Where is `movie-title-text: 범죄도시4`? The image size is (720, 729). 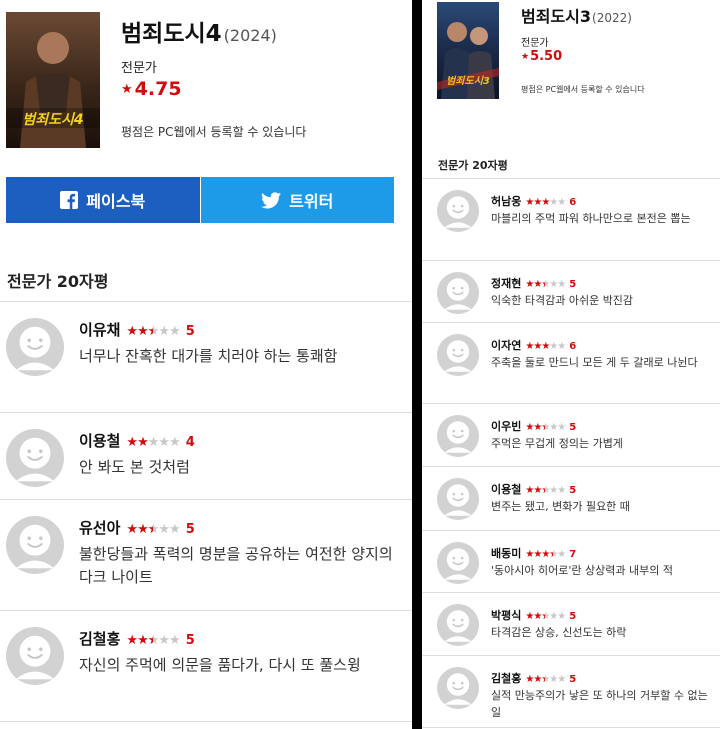
movie-title-text: 범죄도시4 is located at coordinates (171, 34).